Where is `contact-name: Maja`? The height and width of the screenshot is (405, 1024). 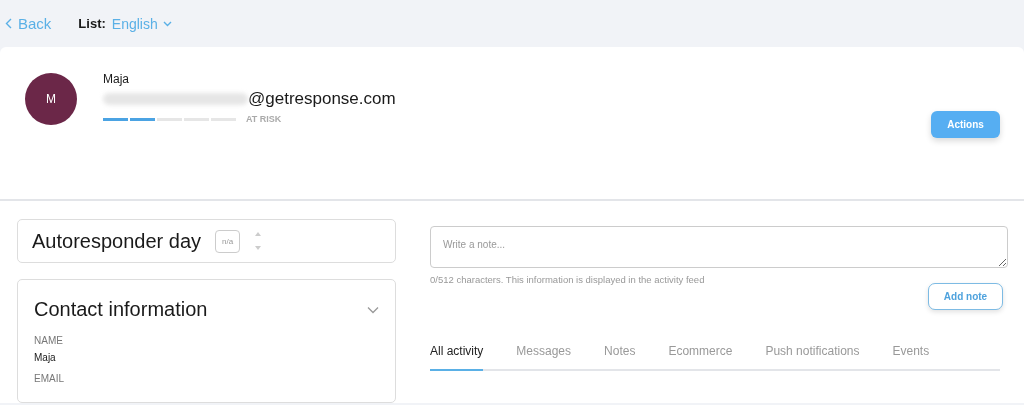
contact-name: Maja is located at coordinates (116, 79).